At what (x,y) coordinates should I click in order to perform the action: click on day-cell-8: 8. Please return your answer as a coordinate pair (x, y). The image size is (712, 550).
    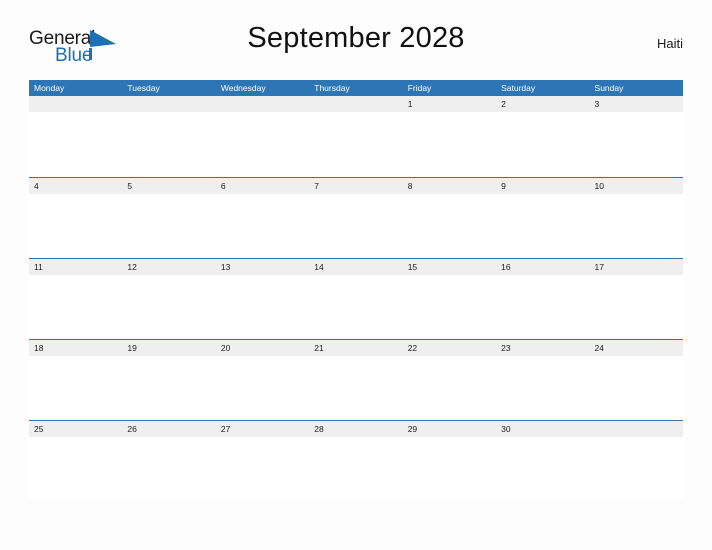
    Looking at the image, I should click on (449, 186).